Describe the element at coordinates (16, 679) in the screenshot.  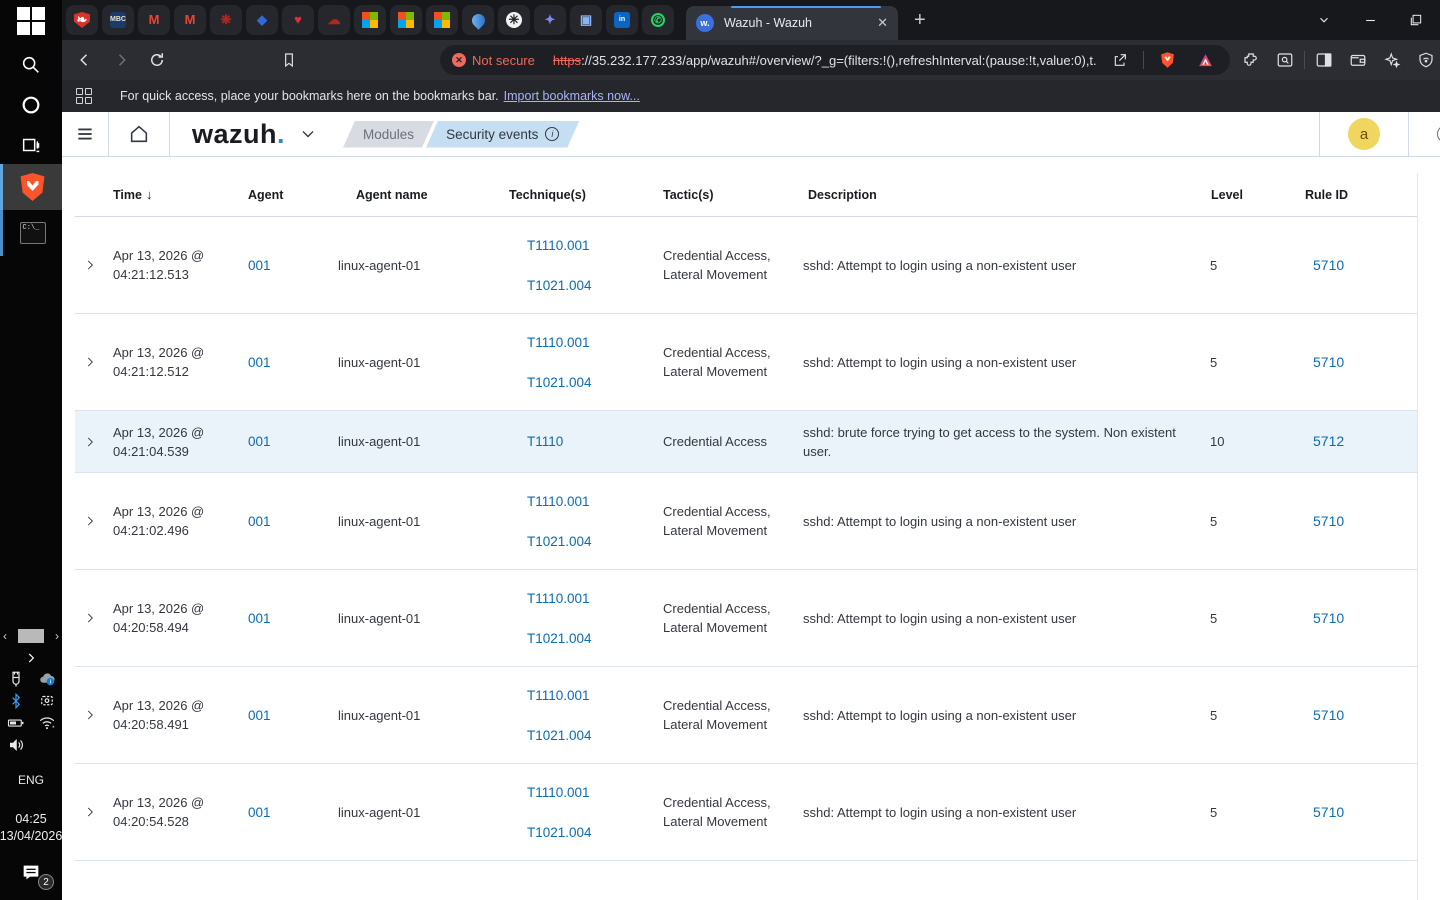
I see `usb-icon` at that location.